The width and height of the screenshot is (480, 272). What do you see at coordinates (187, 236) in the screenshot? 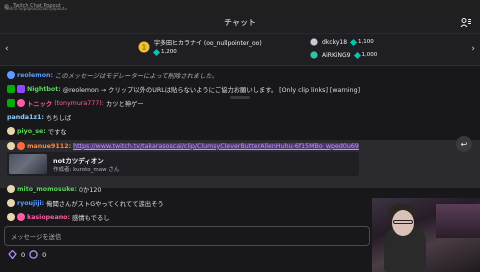
I see `chat-input: メッセージを送信` at bounding box center [187, 236].